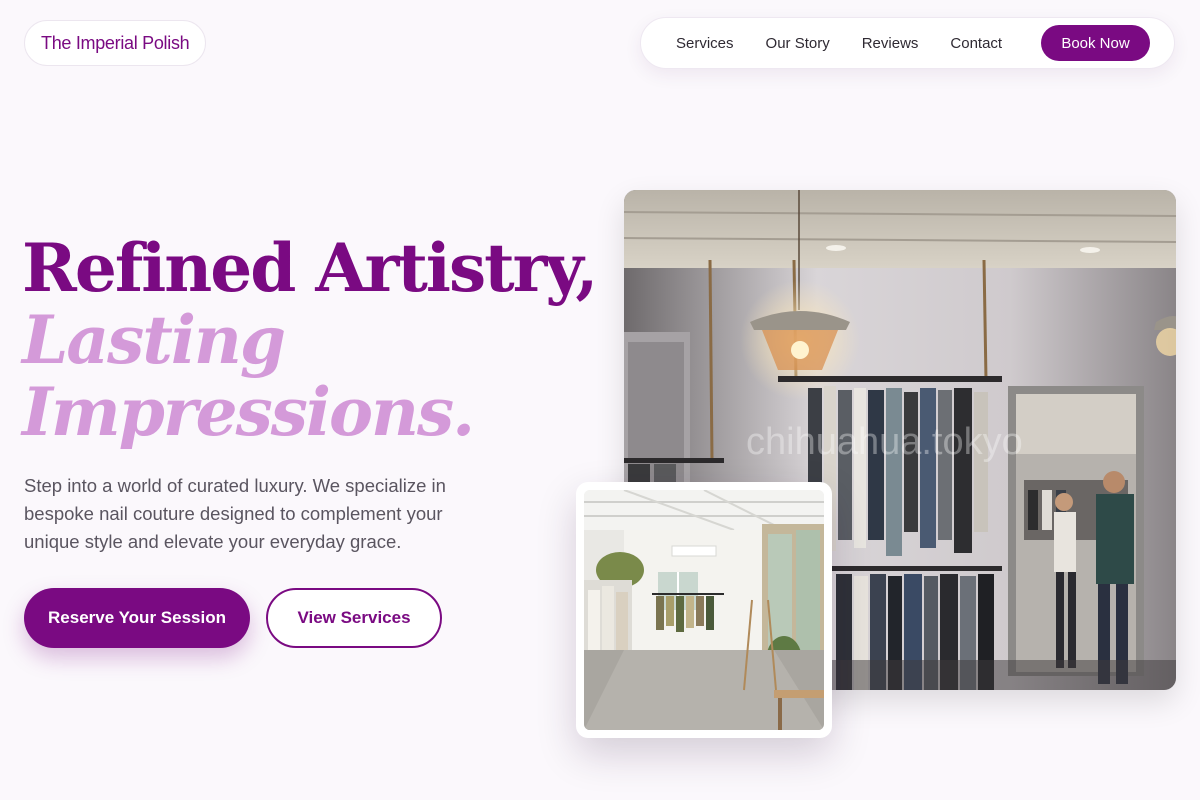  I want to click on inset-photo-frame, so click(704, 610).